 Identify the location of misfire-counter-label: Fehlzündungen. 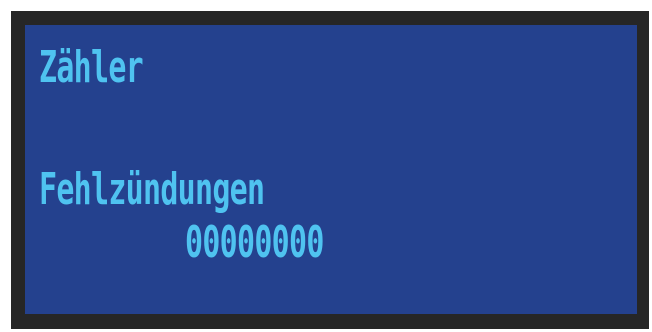
(152, 189).